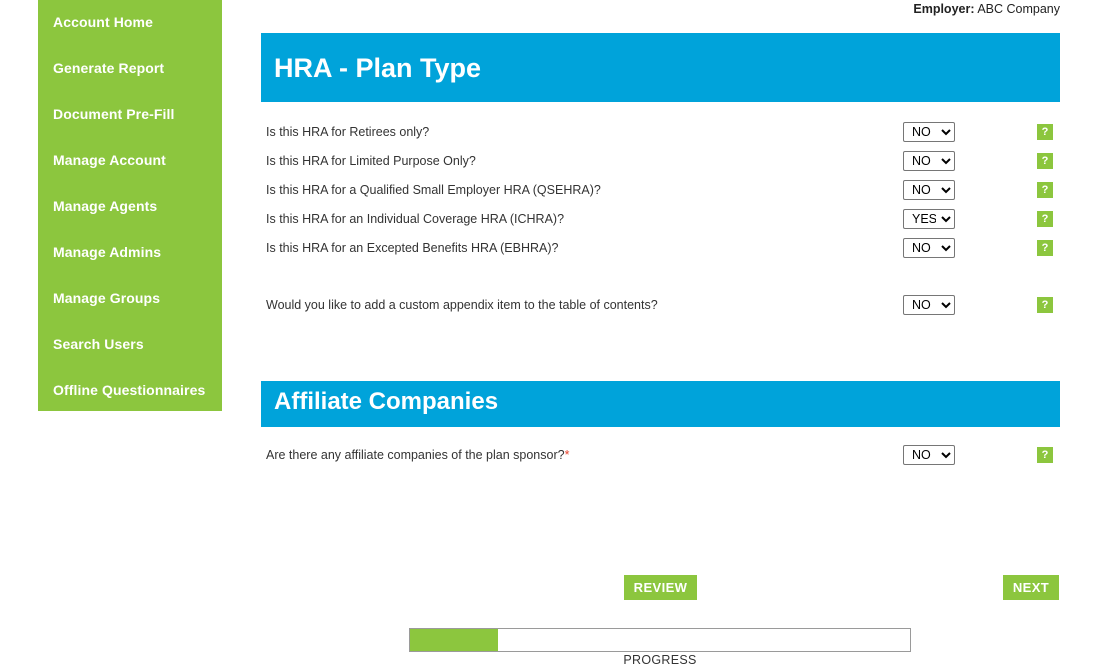 Image resolution: width=1099 pixels, height=670 pixels. I want to click on select-affiliate-companies: NOYES, so click(929, 455).